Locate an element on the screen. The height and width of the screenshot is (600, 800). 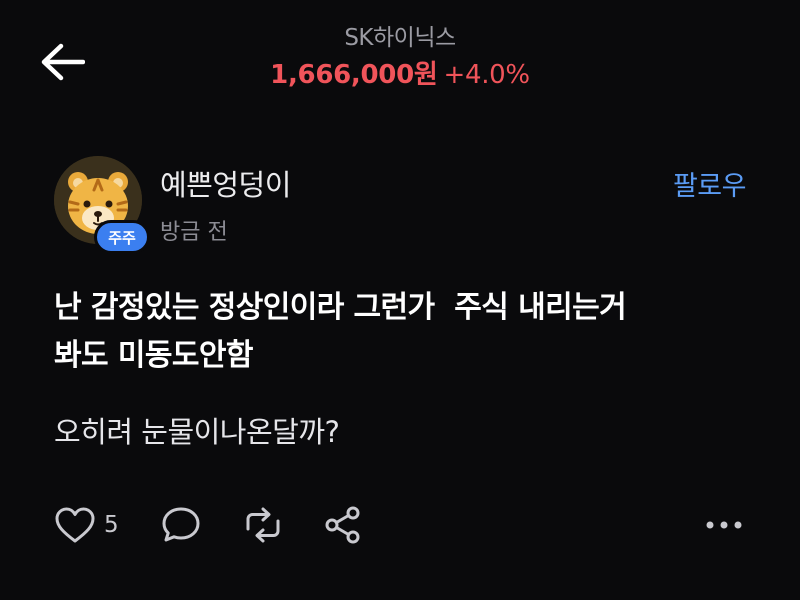
repost-icon is located at coordinates (263, 525).